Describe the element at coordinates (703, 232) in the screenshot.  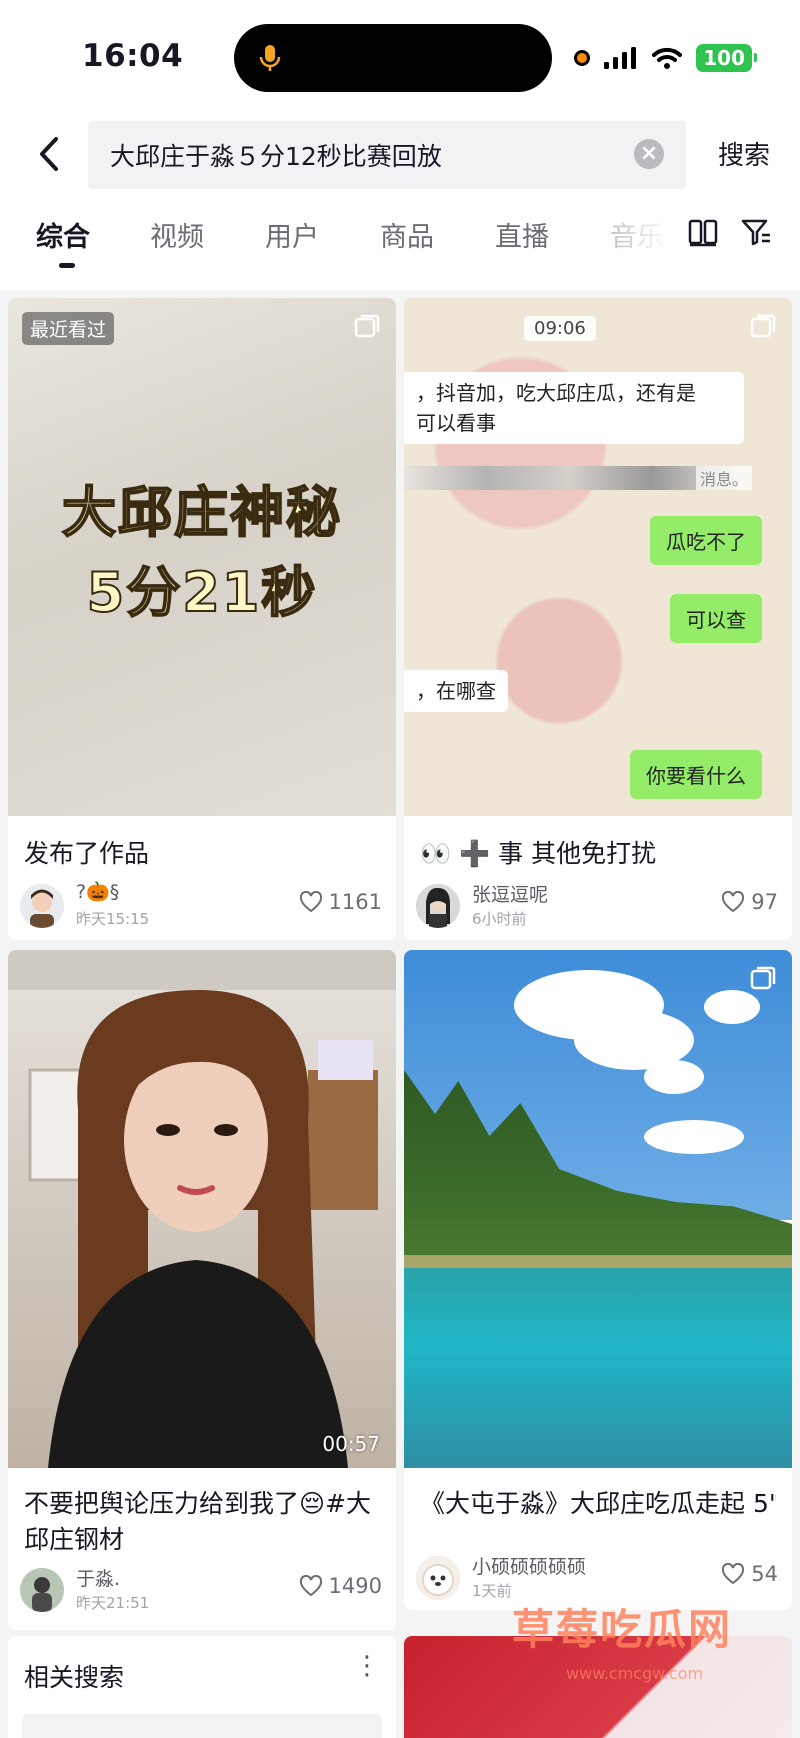
I see `layout-toggle-icon` at that location.